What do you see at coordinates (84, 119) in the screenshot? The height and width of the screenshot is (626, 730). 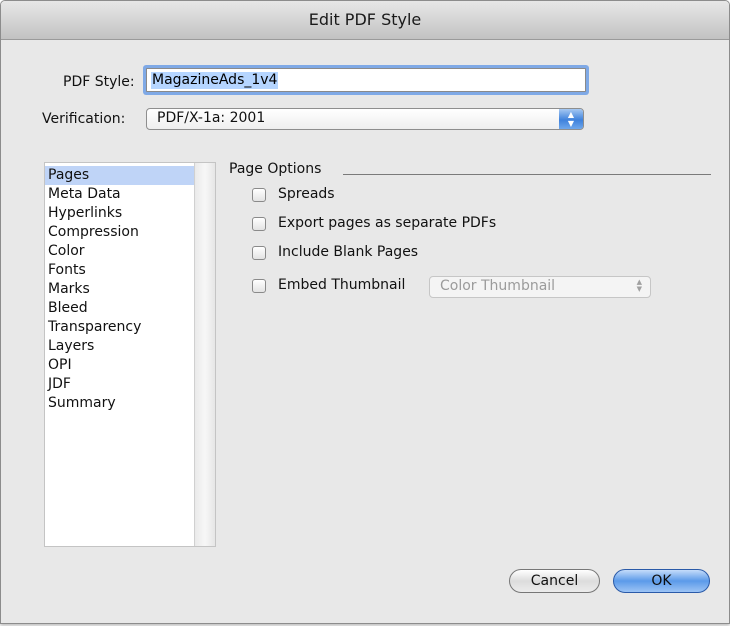 I see `verification-label: Verification:` at bounding box center [84, 119].